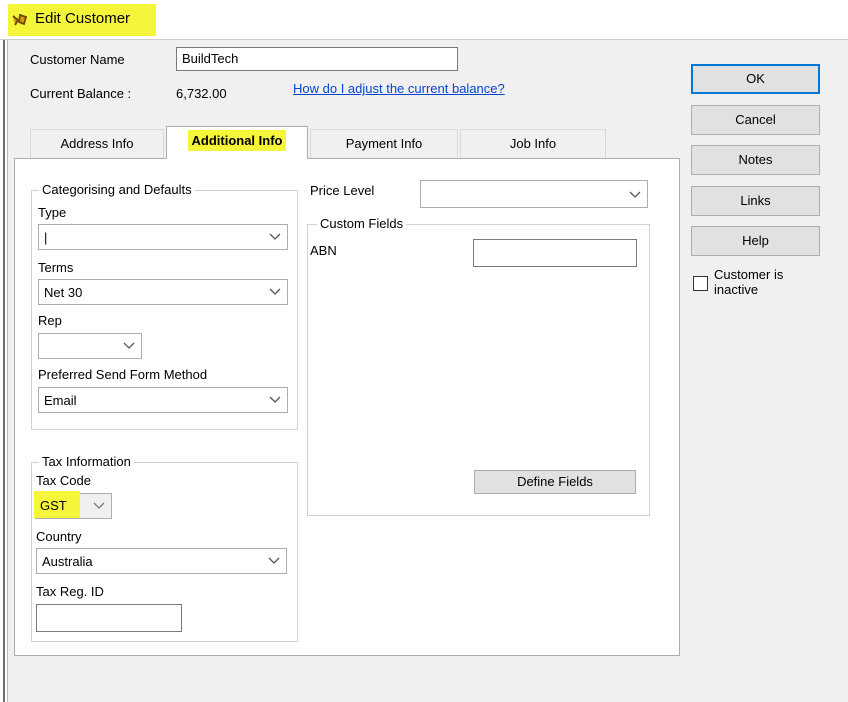  I want to click on tax-info-group-title: Tax Information, so click(86, 461).